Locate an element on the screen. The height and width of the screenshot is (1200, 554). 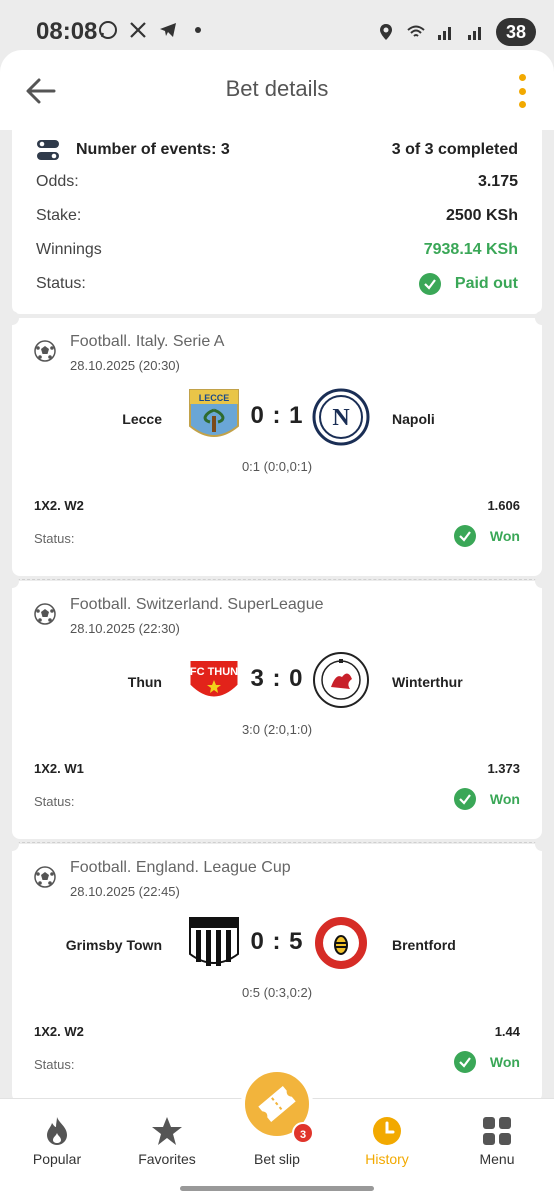
away-team: Napoli is located at coordinates (413, 419).